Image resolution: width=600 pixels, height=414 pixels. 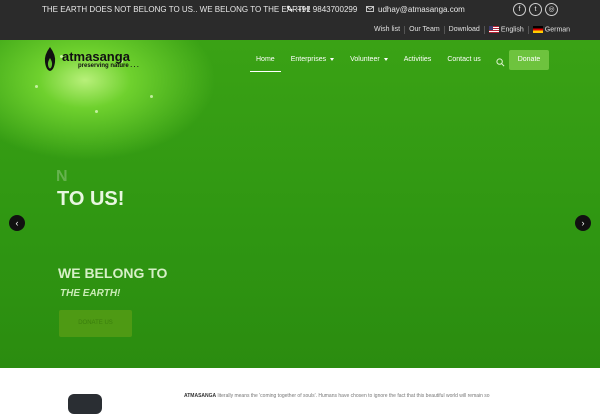 I want to click on us-flag-icon, so click(x=493, y=29).